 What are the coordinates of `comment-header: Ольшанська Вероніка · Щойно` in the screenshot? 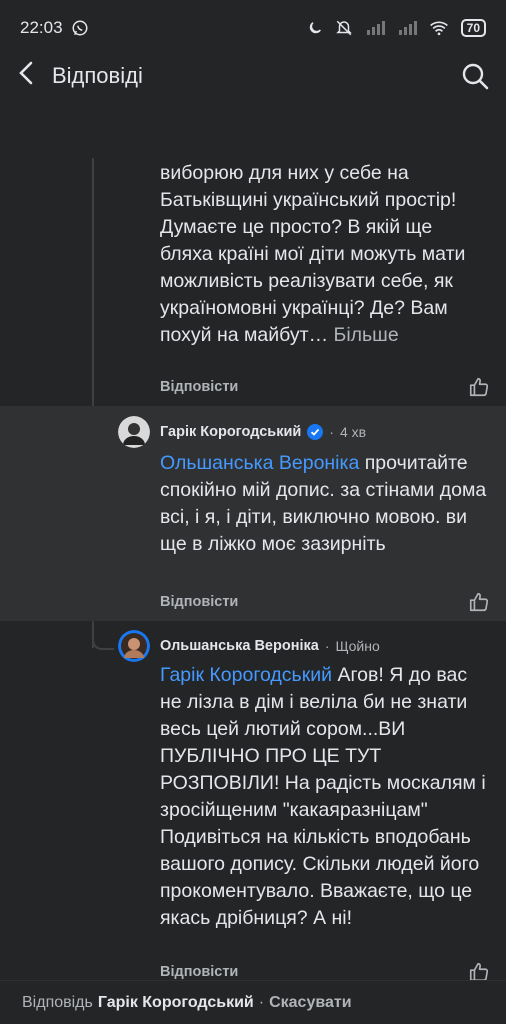 It's located at (249, 646).